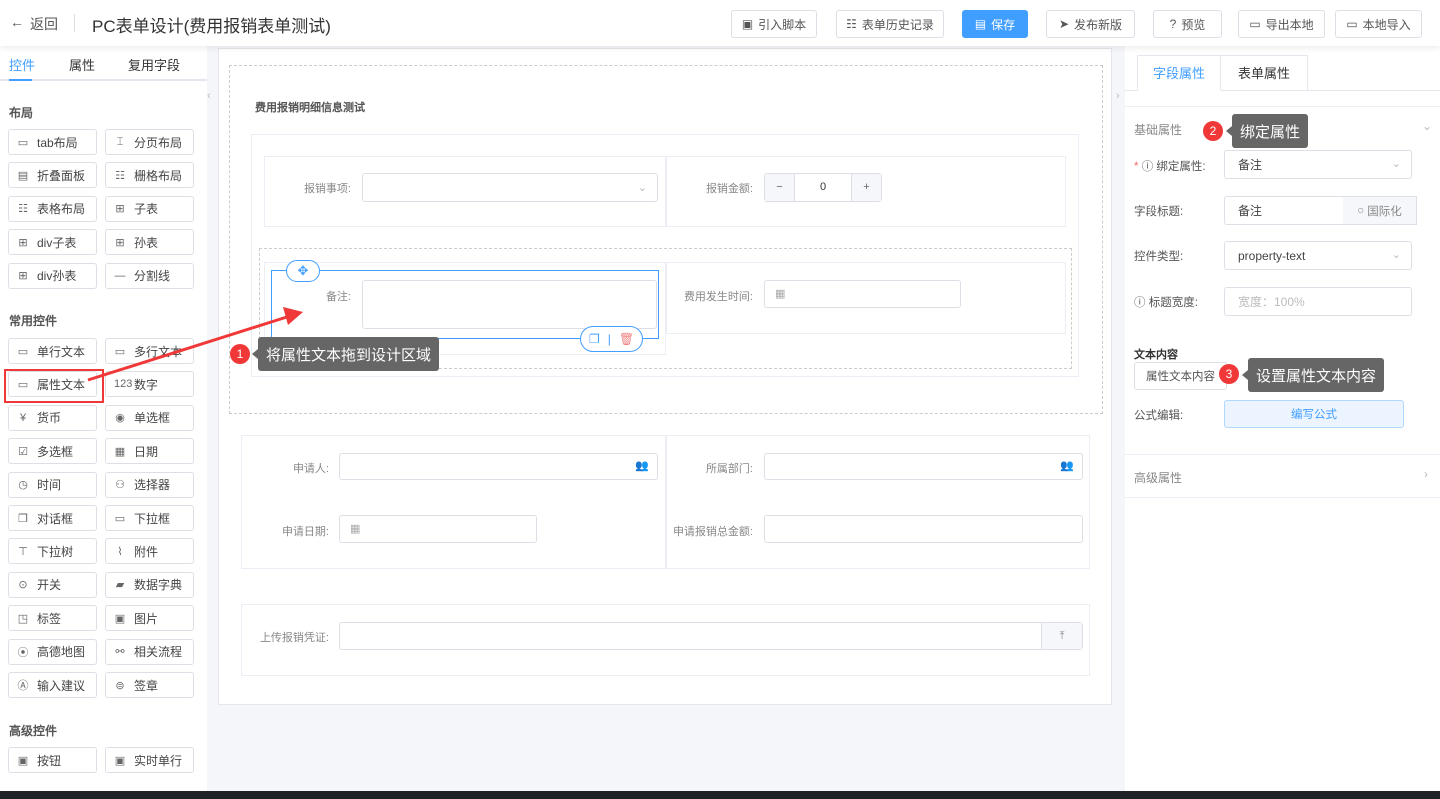  I want to click on annotation-tip-3: 设置属性文本内容, so click(1313, 375).